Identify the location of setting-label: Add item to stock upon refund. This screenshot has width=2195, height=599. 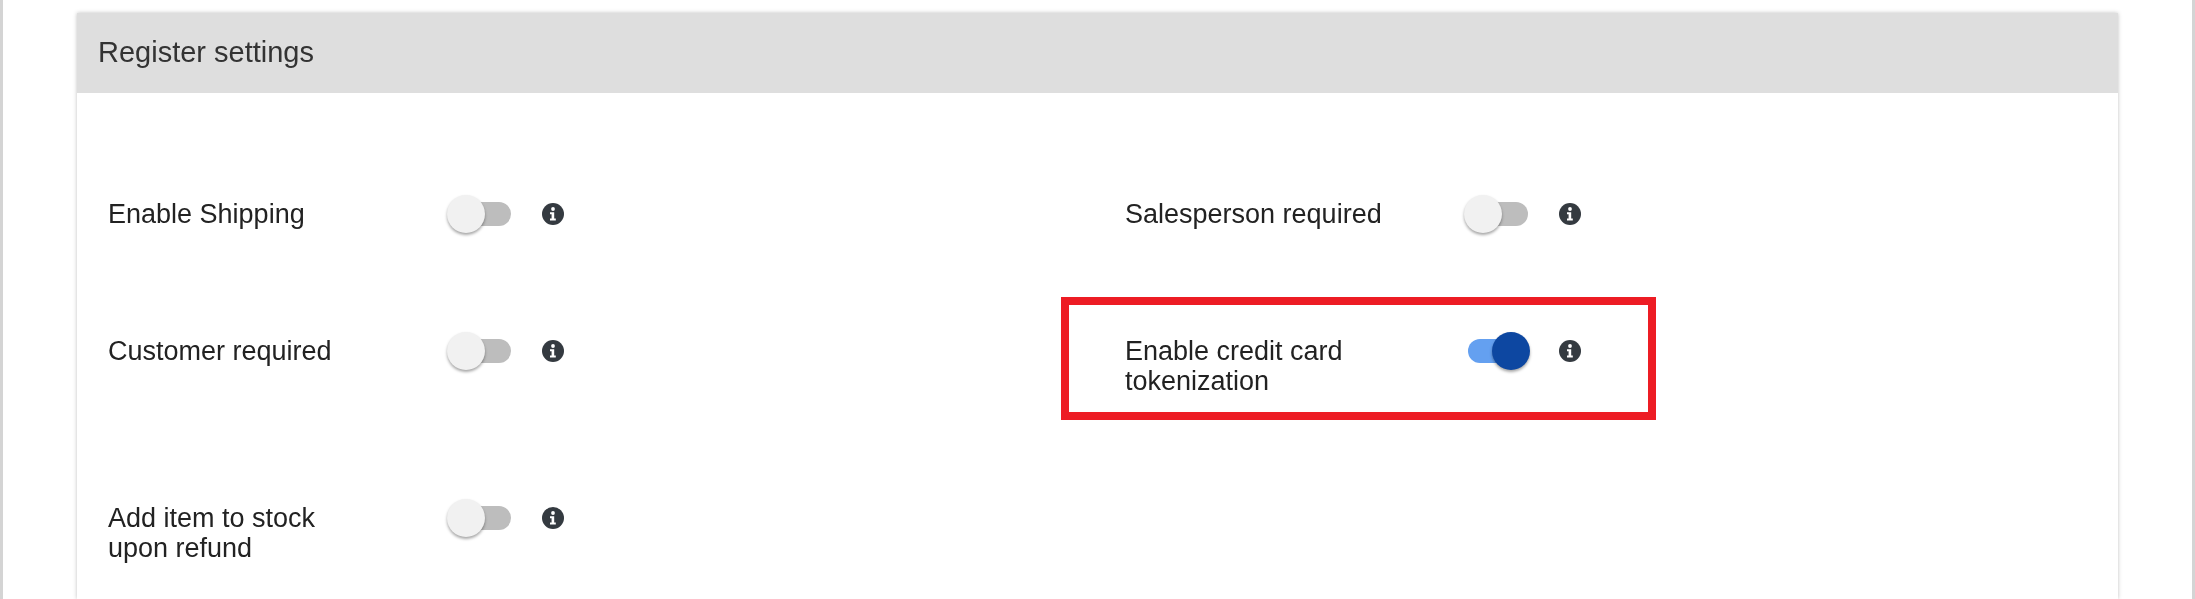
(212, 533).